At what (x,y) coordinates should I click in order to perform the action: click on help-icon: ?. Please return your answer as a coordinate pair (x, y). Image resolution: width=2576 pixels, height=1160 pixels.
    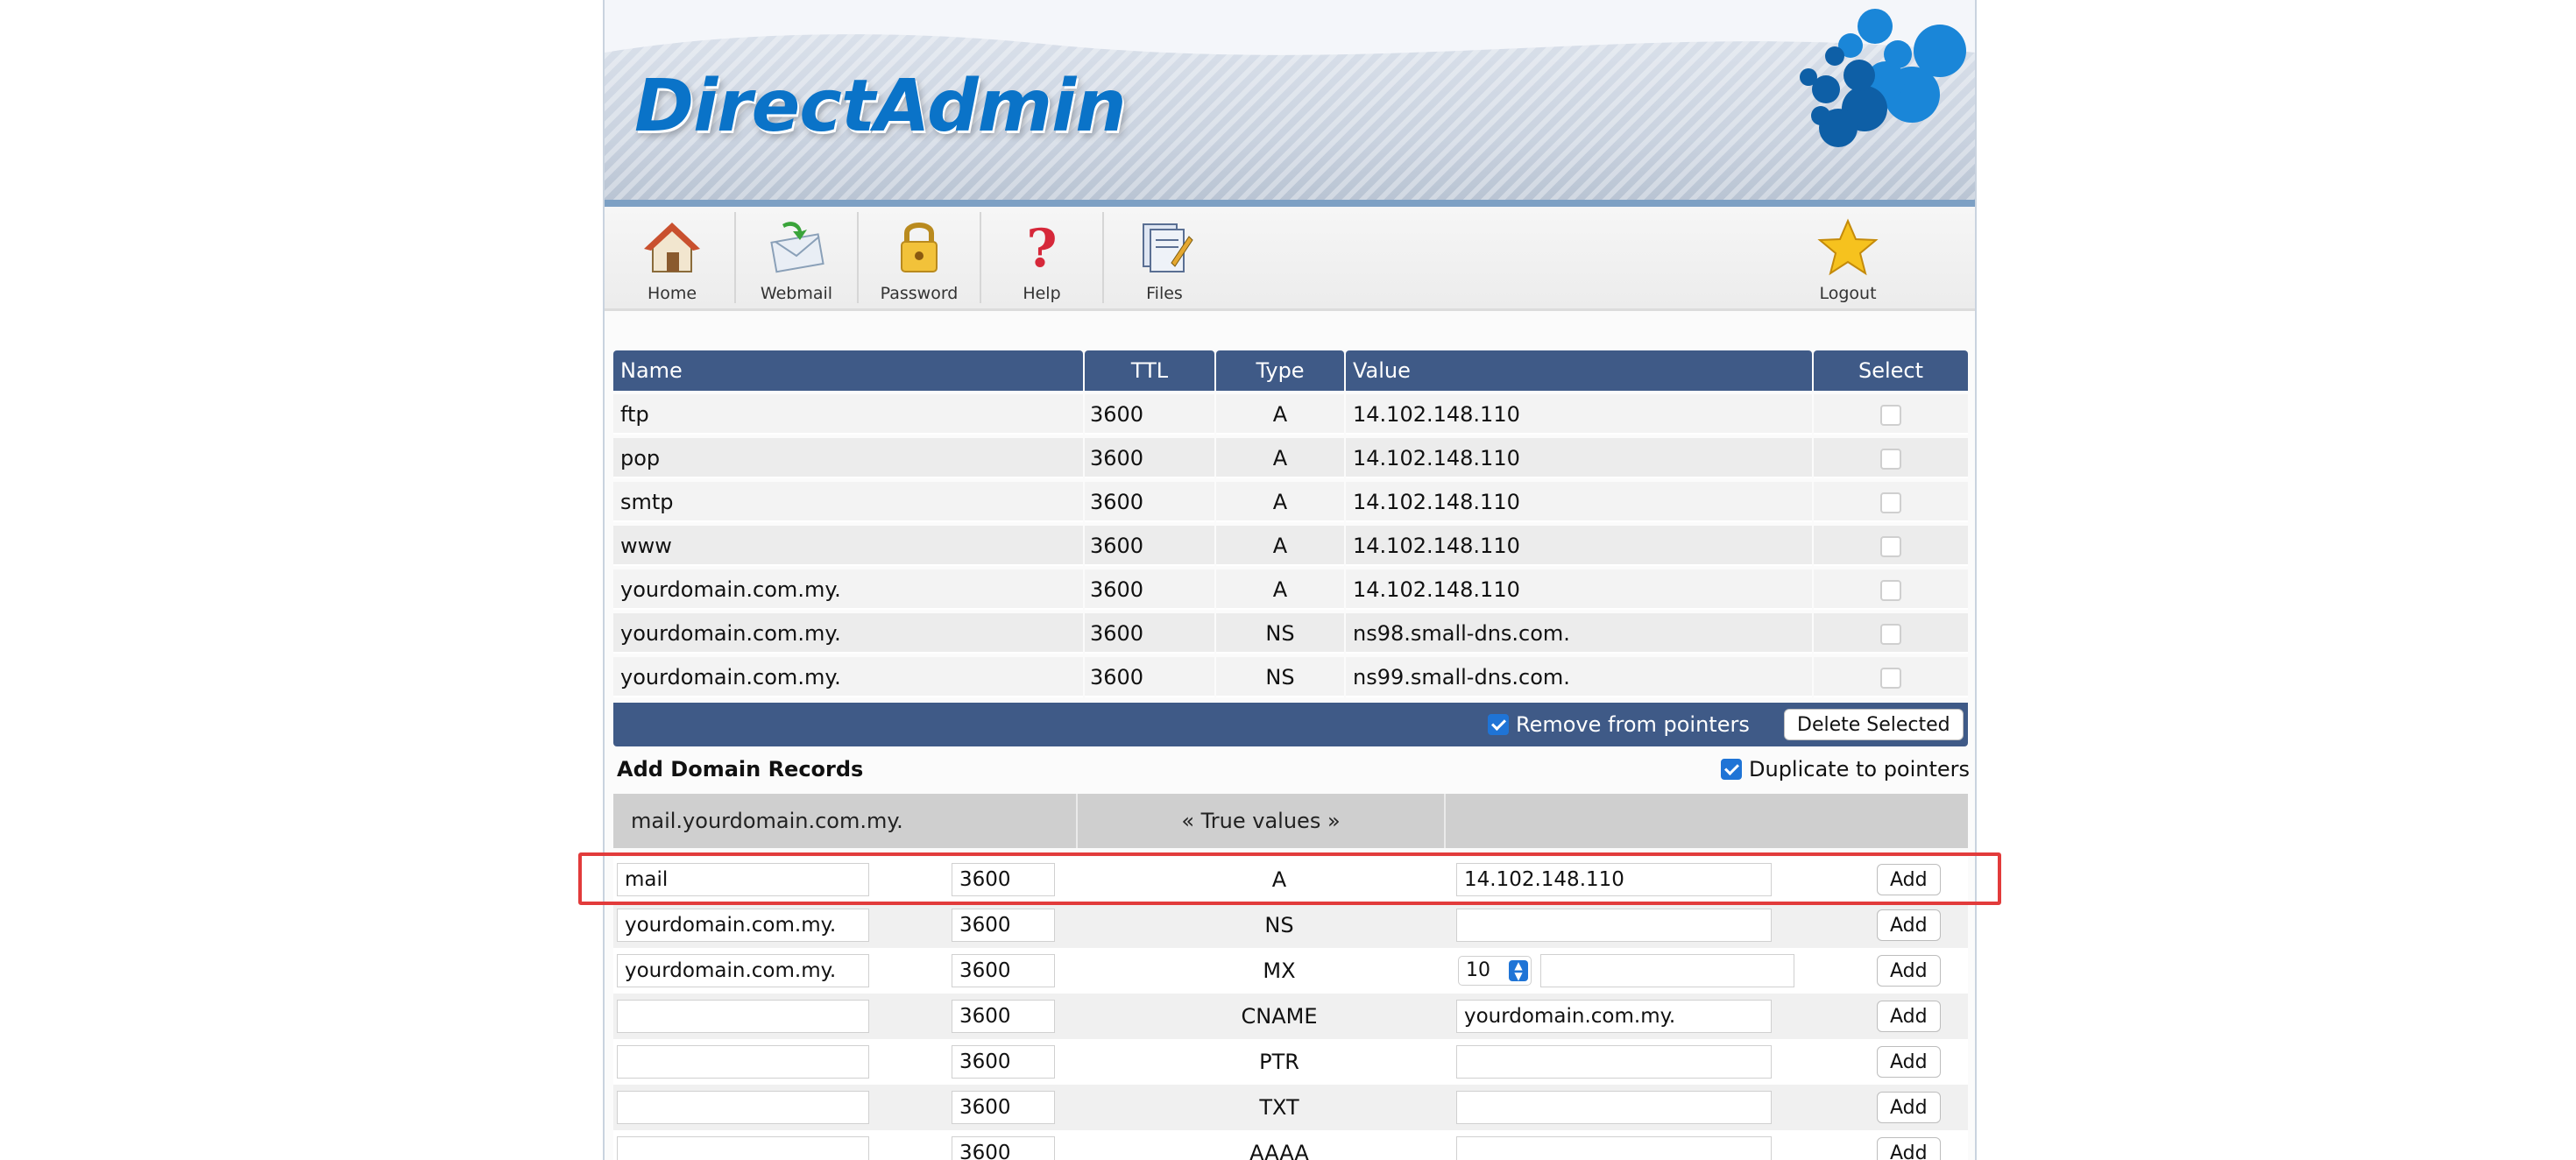
    Looking at the image, I should click on (1041, 248).